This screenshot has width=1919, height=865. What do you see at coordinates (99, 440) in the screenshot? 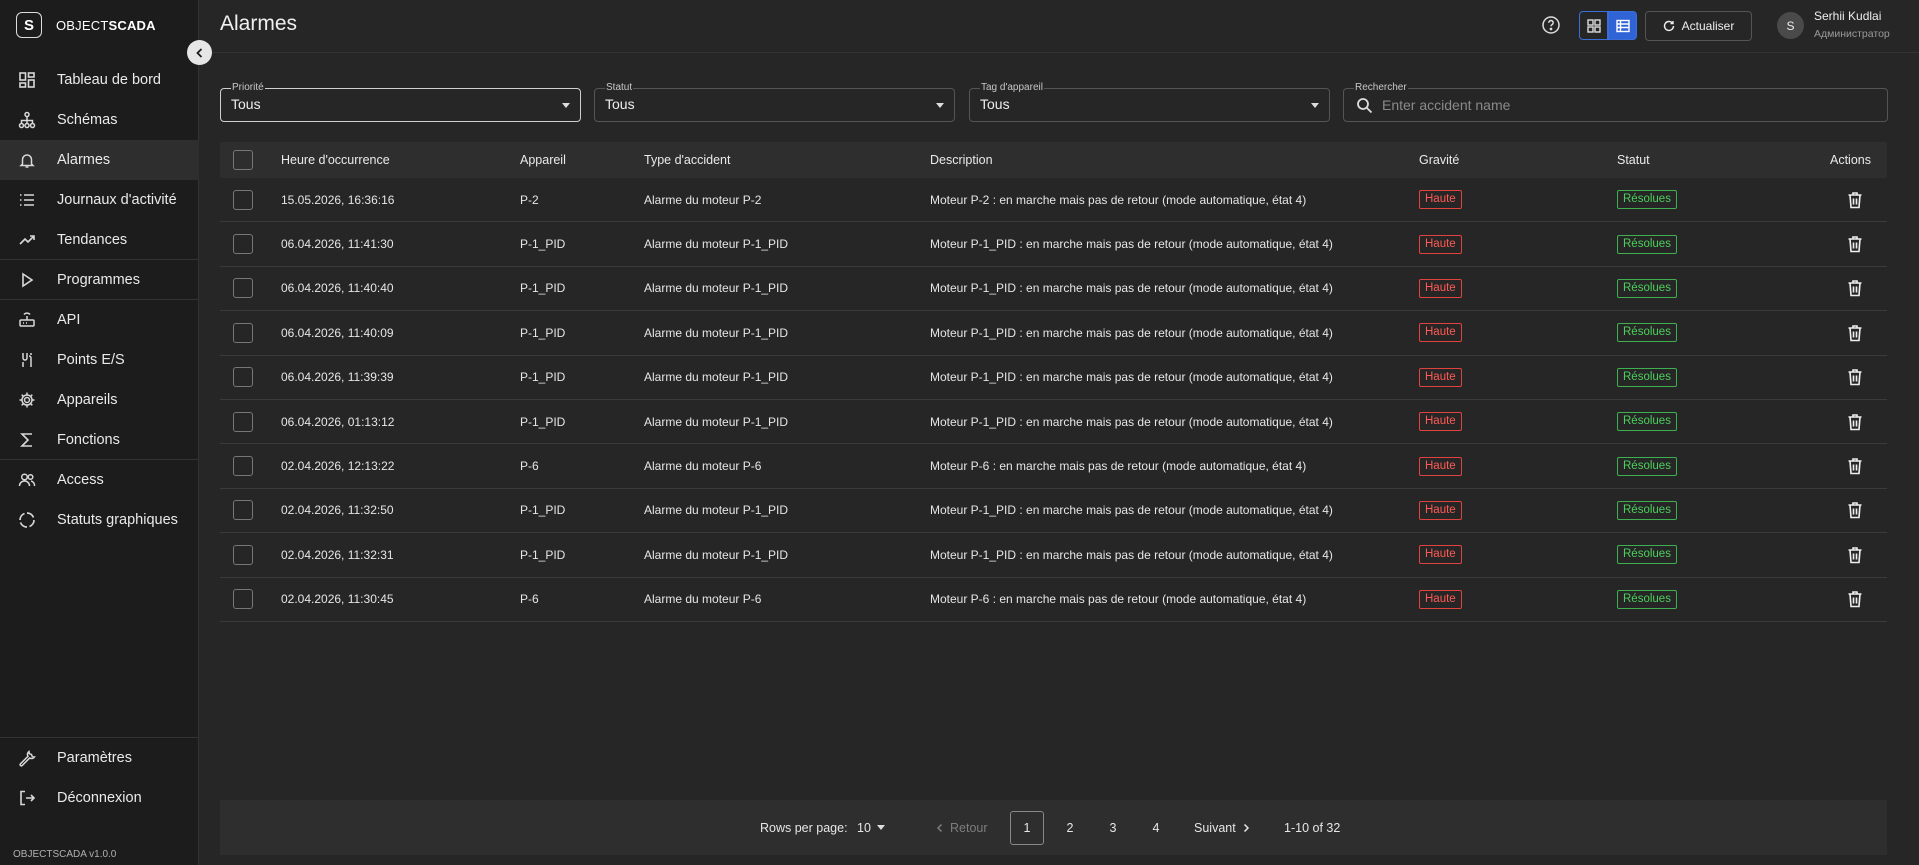
I see `sidebar-item-functions: Fonctions` at bounding box center [99, 440].